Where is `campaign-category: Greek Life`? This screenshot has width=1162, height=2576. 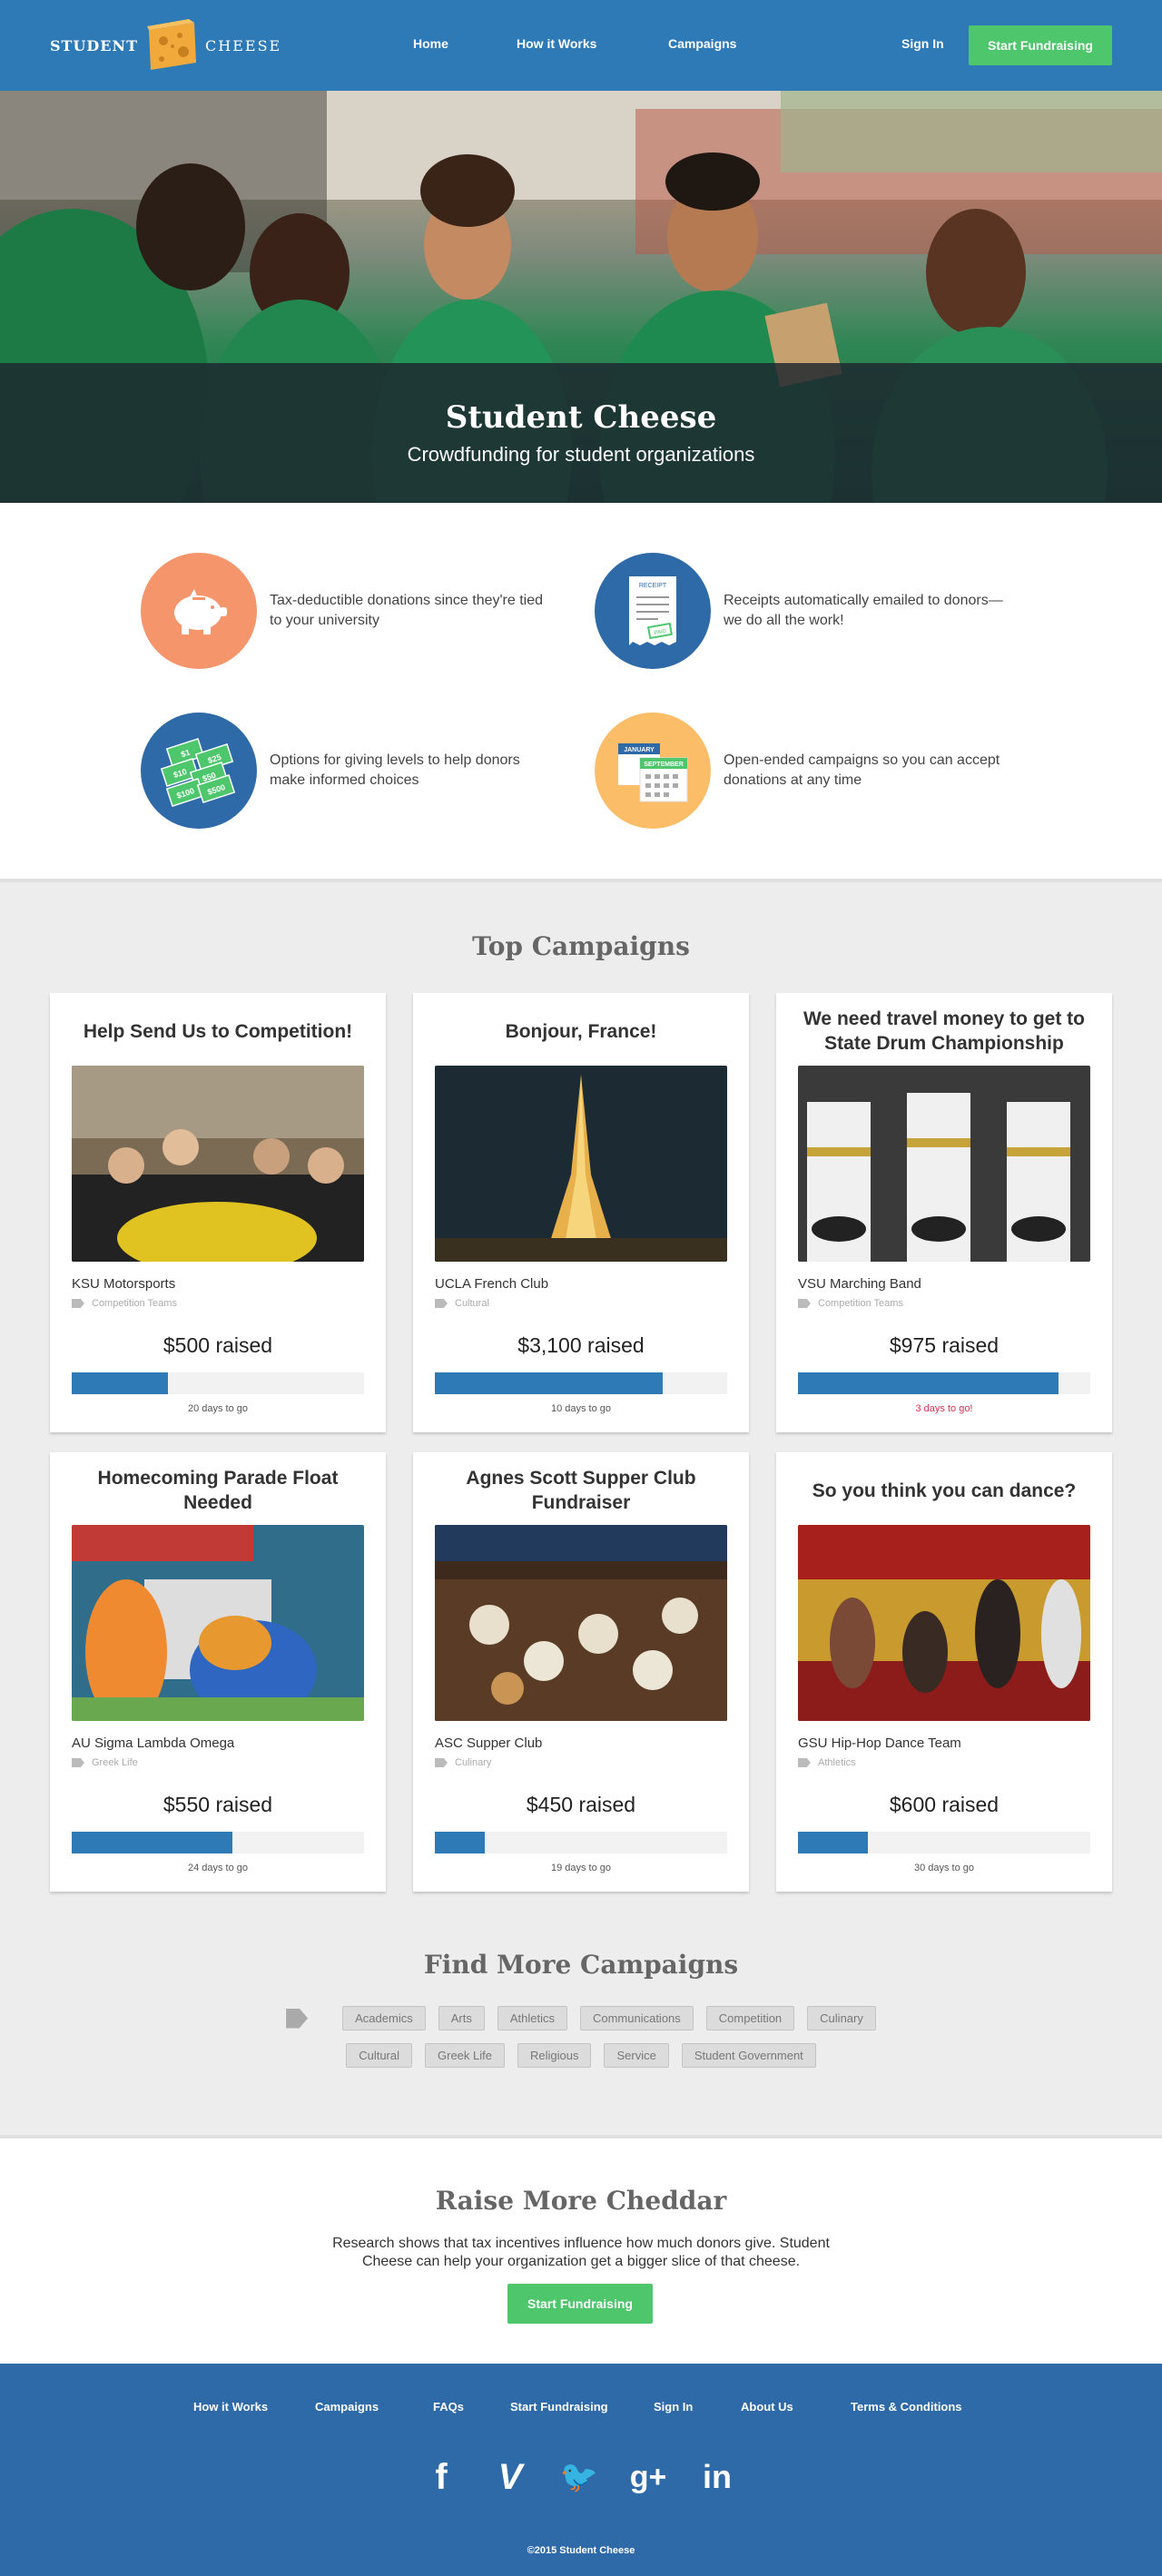
campaign-category: Greek Life is located at coordinates (105, 1762).